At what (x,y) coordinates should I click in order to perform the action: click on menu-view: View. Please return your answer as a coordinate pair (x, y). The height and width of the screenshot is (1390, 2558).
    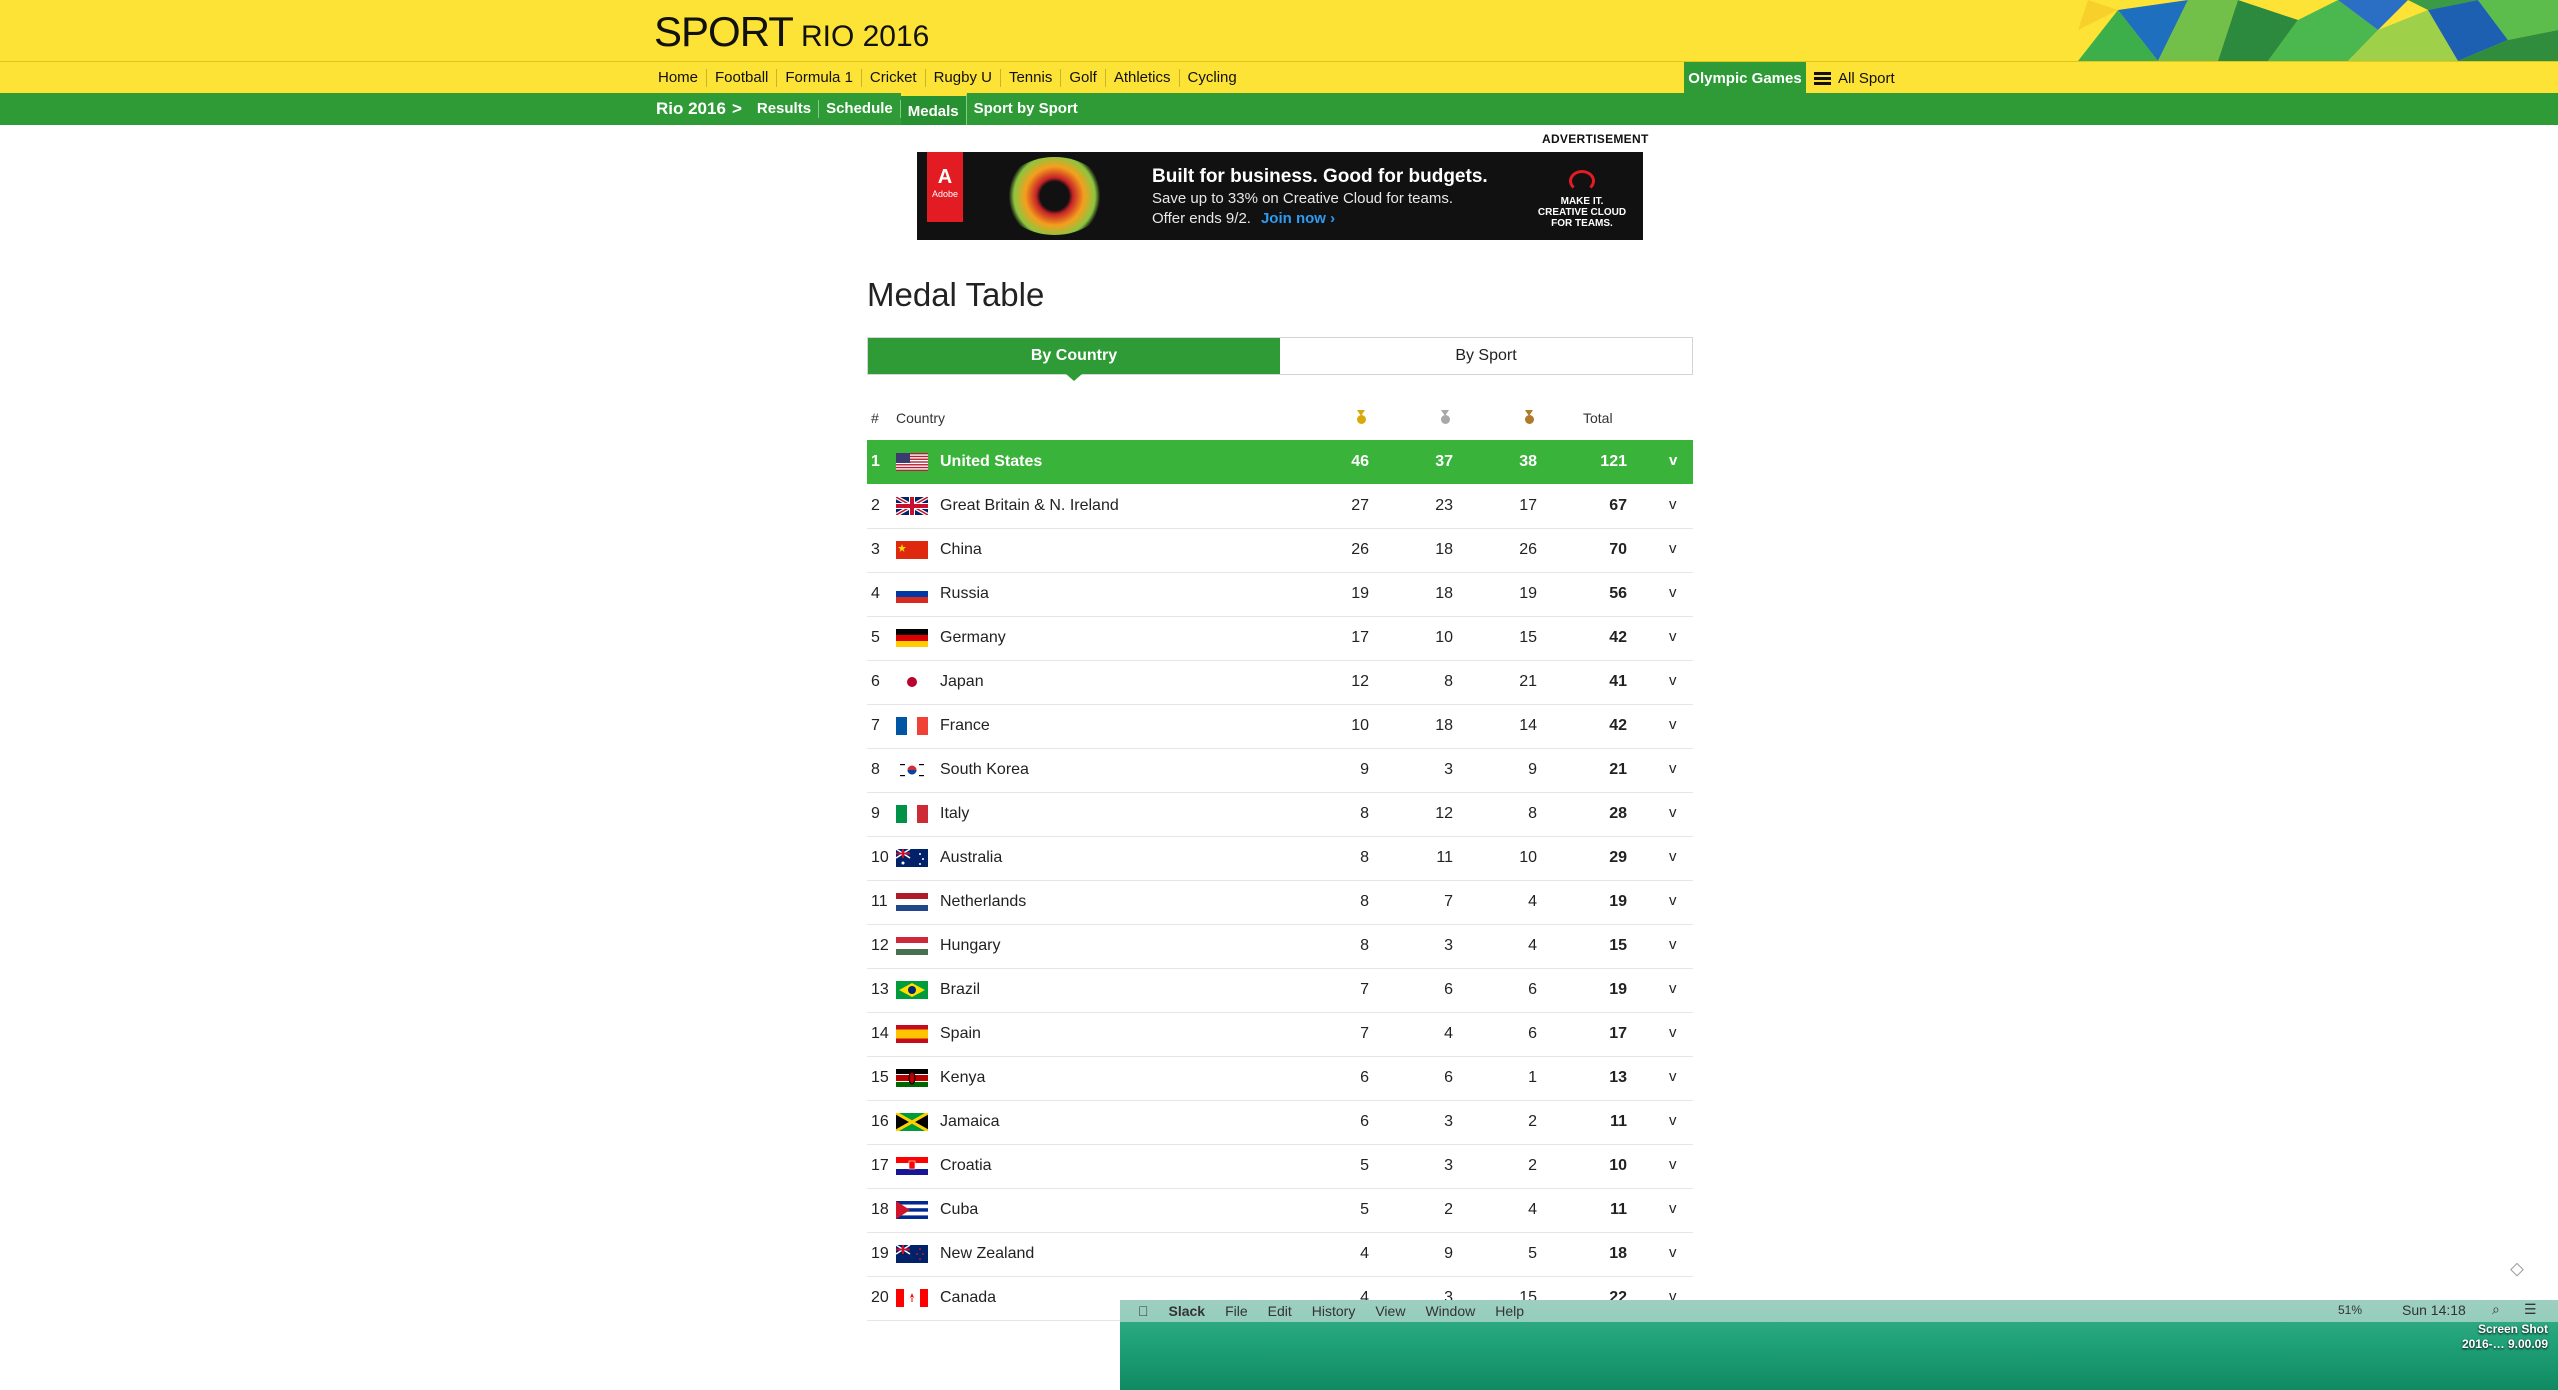
    Looking at the image, I should click on (1390, 1311).